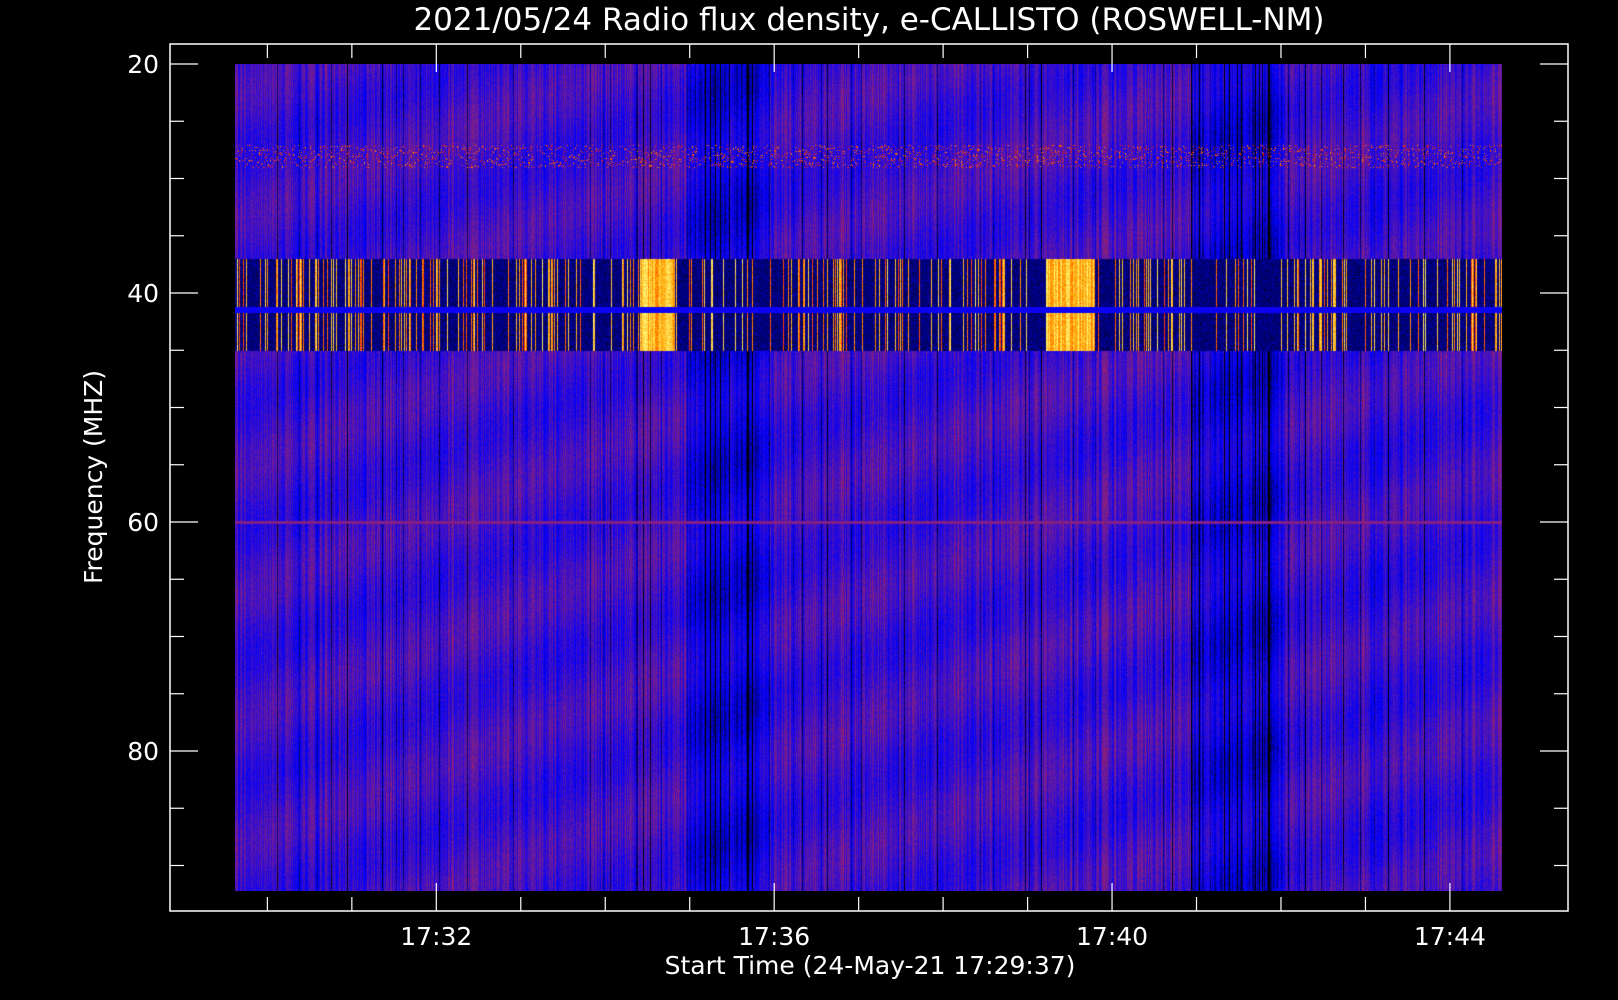 The height and width of the screenshot is (1000, 1618). What do you see at coordinates (93, 477) in the screenshot?
I see `y-axis-label: Frequency (MHZ)` at bounding box center [93, 477].